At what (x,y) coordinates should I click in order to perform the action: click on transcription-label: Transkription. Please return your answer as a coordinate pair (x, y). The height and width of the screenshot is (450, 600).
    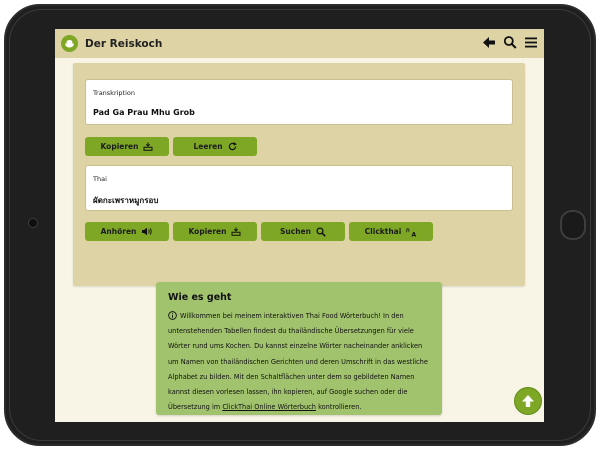
    Looking at the image, I should click on (114, 93).